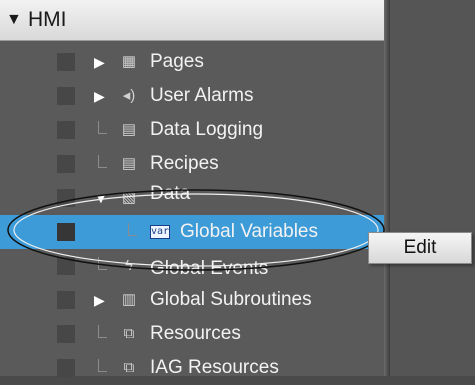  What do you see at coordinates (170, 193) in the screenshot?
I see `tree-item-label: Data` at bounding box center [170, 193].